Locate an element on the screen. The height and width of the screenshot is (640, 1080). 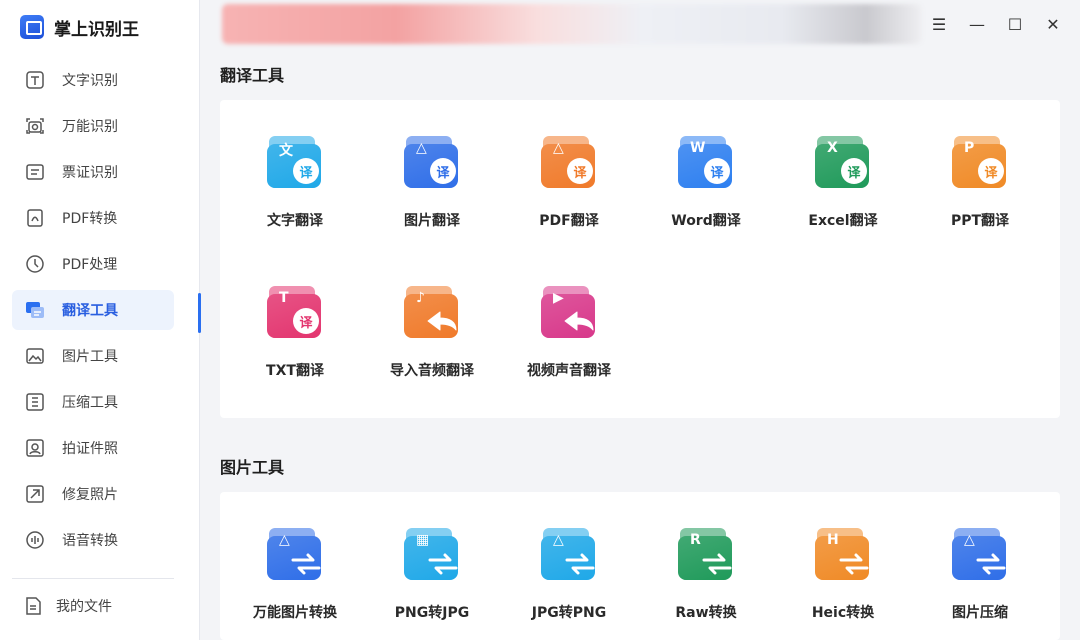
pdf-convert-icon is located at coordinates (35, 218).